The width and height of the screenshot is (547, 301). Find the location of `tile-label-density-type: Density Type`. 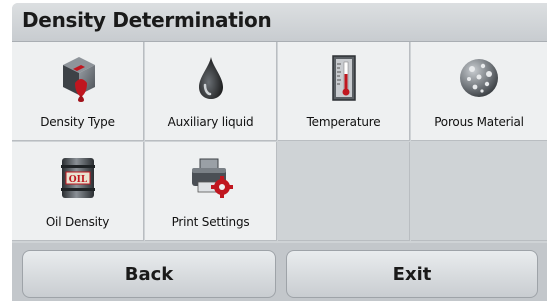

tile-label-density-type: Density Type is located at coordinates (77, 122).